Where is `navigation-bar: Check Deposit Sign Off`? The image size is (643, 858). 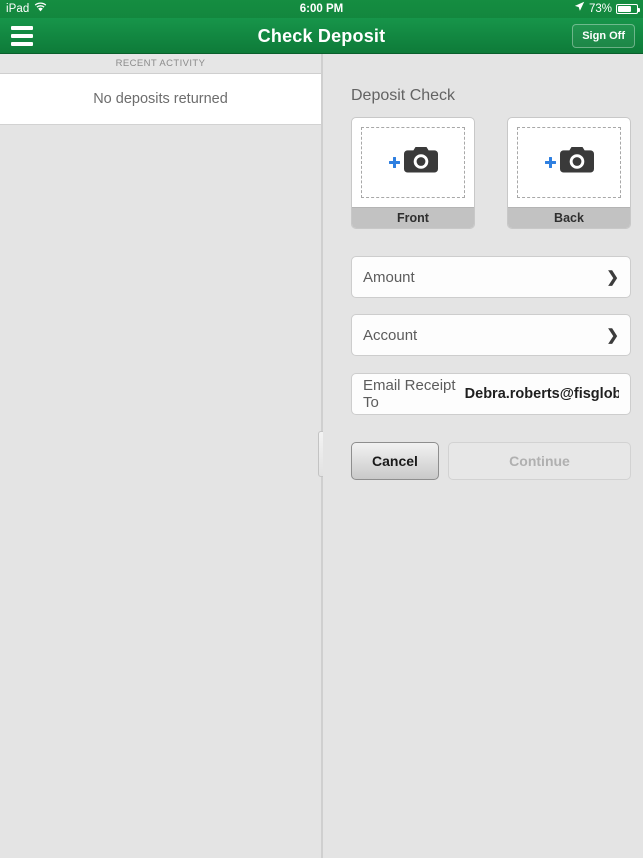 navigation-bar: Check Deposit Sign Off is located at coordinates (321, 36).